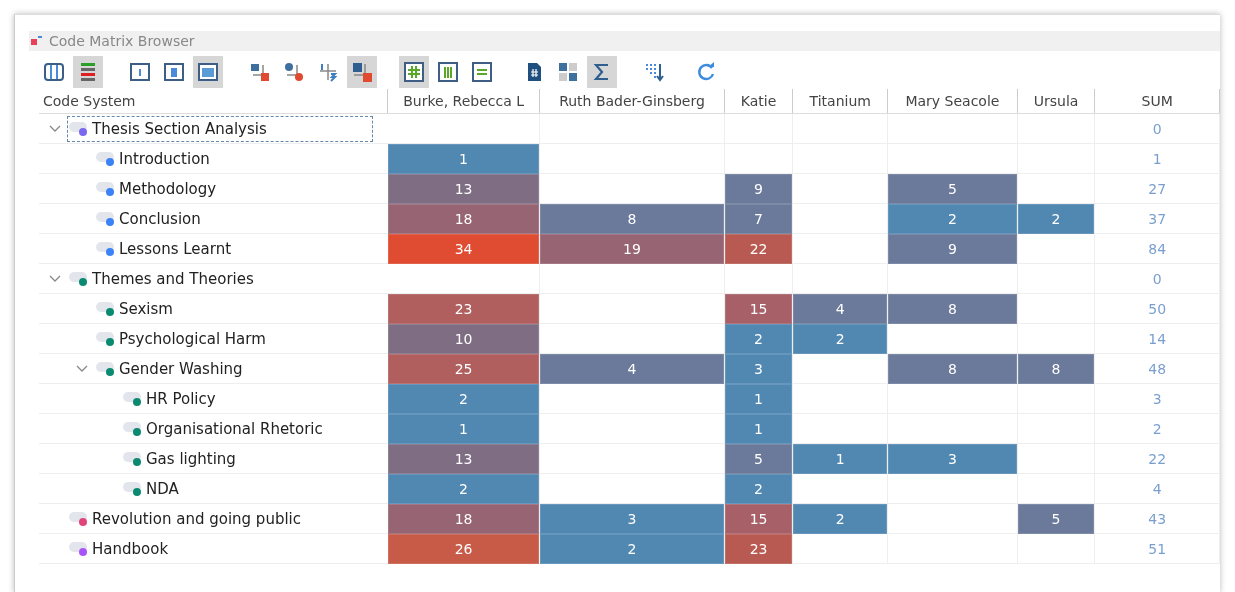 This screenshot has height=592, width=1235. I want to click on sum-value: 22, so click(1157, 459).